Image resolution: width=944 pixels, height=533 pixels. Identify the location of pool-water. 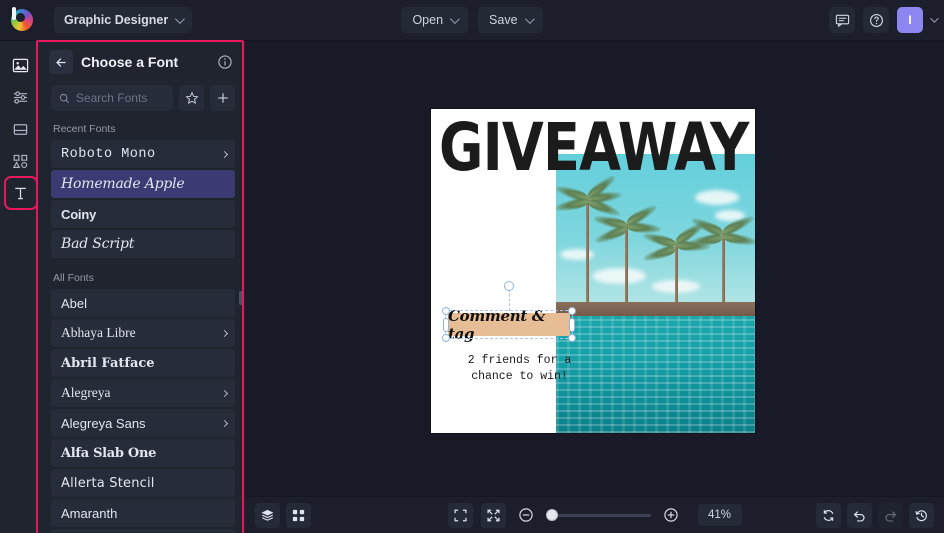
(655, 374).